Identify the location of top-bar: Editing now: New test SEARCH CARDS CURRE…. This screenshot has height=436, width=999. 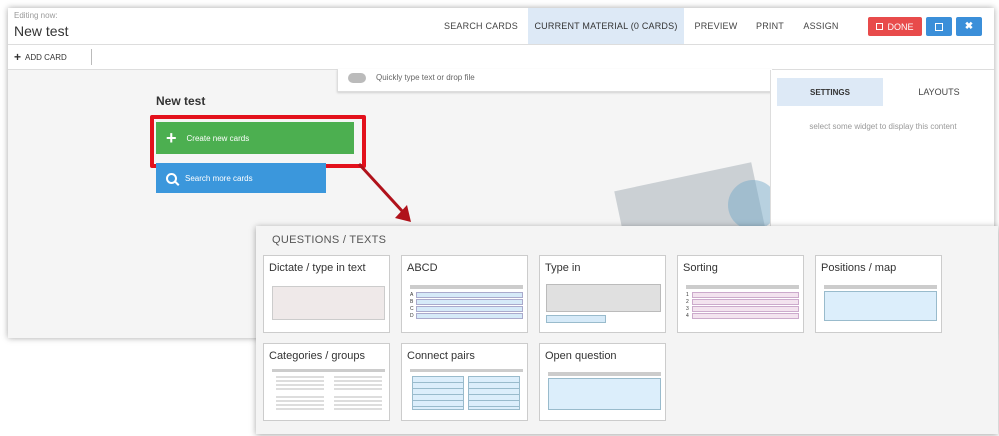
(501, 26).